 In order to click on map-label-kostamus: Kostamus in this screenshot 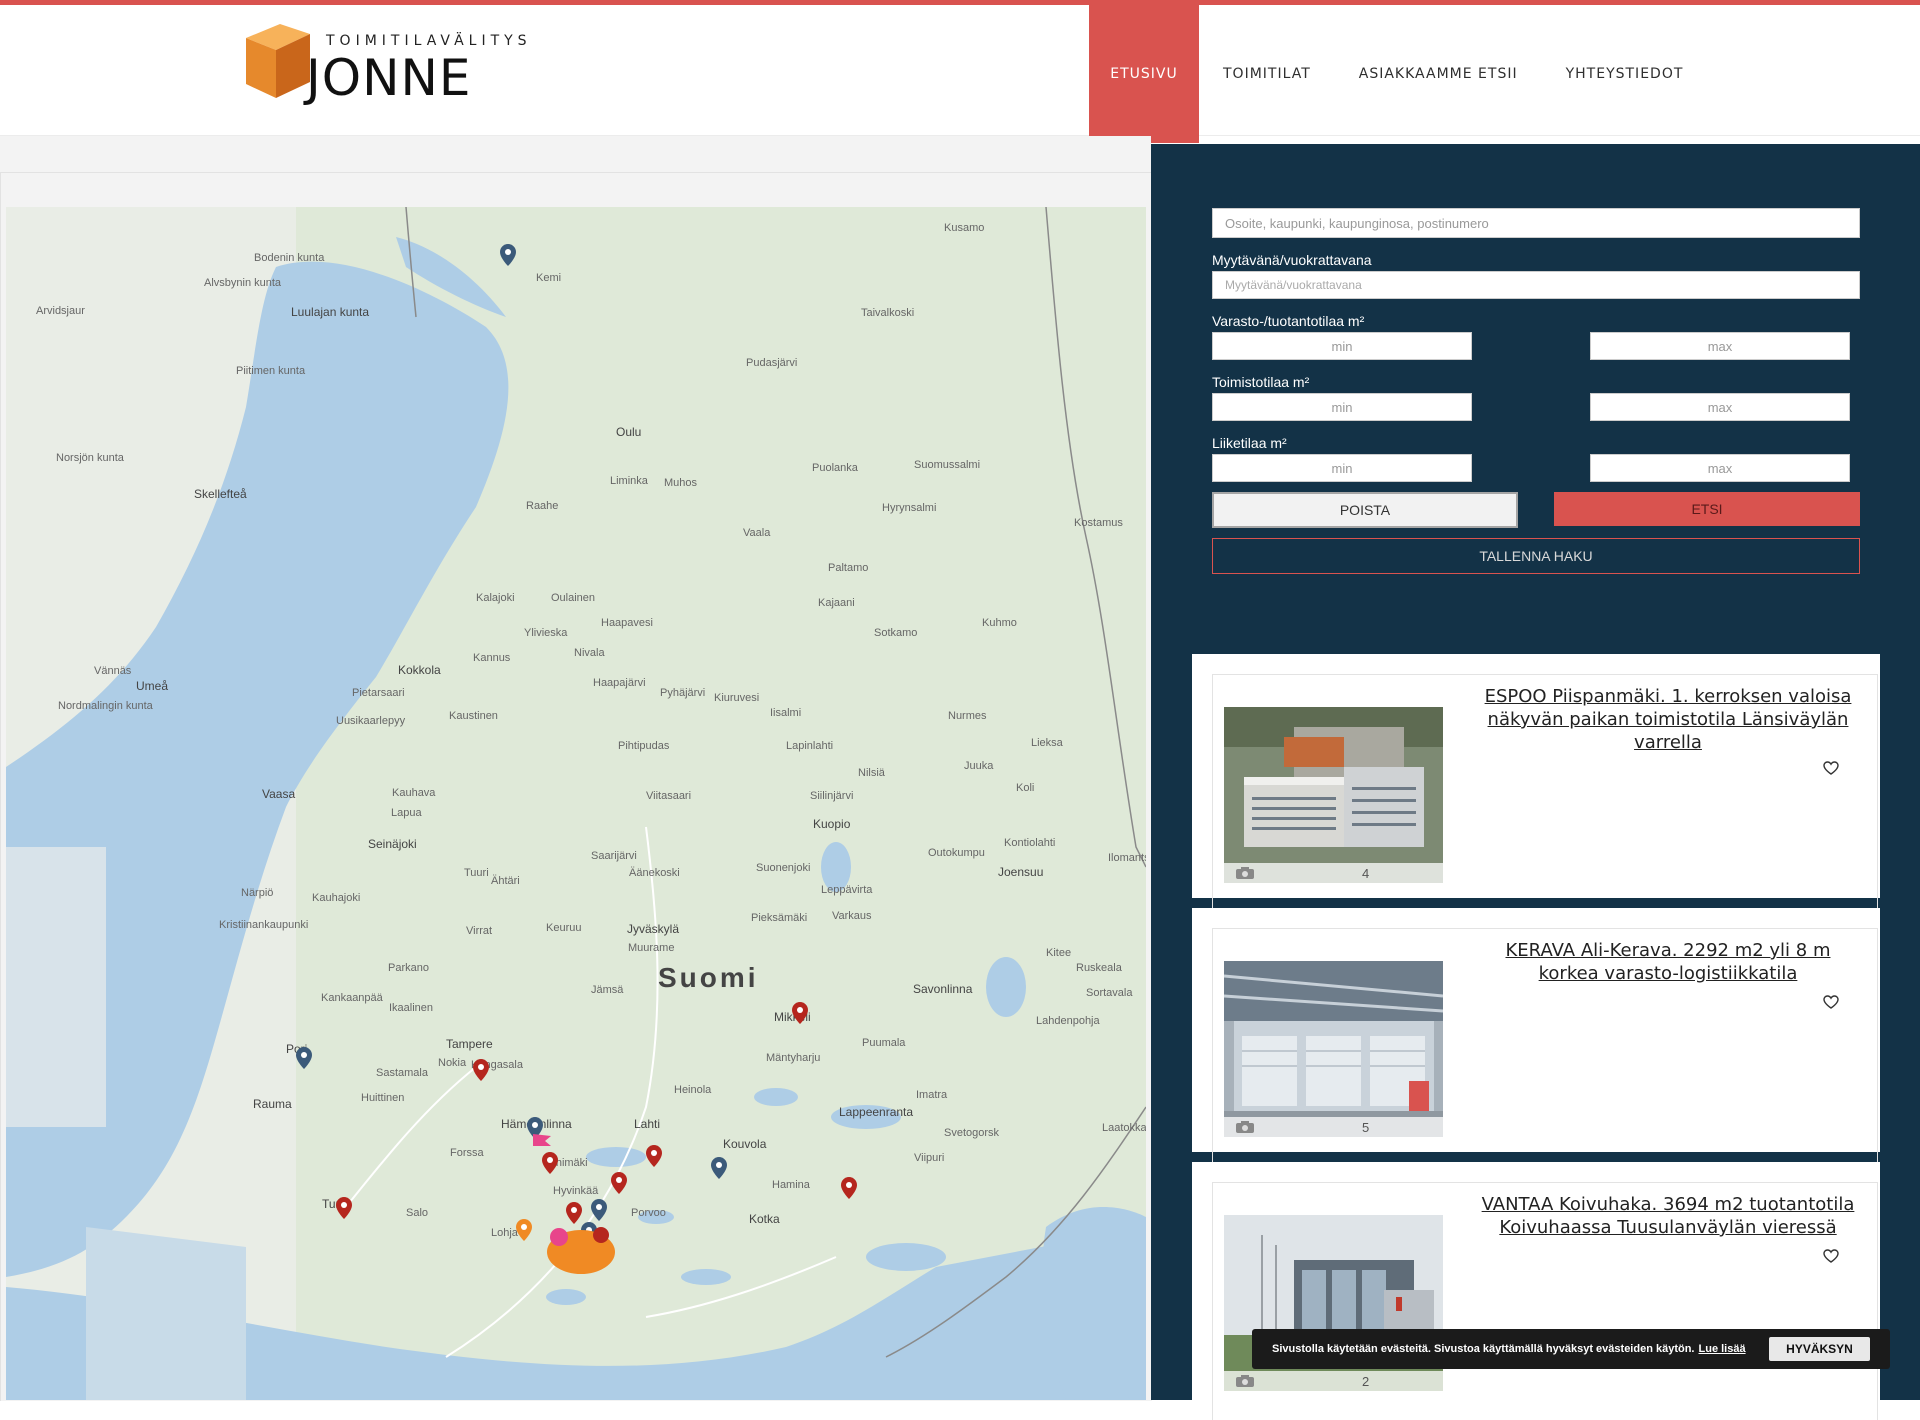, I will do `click(1098, 523)`.